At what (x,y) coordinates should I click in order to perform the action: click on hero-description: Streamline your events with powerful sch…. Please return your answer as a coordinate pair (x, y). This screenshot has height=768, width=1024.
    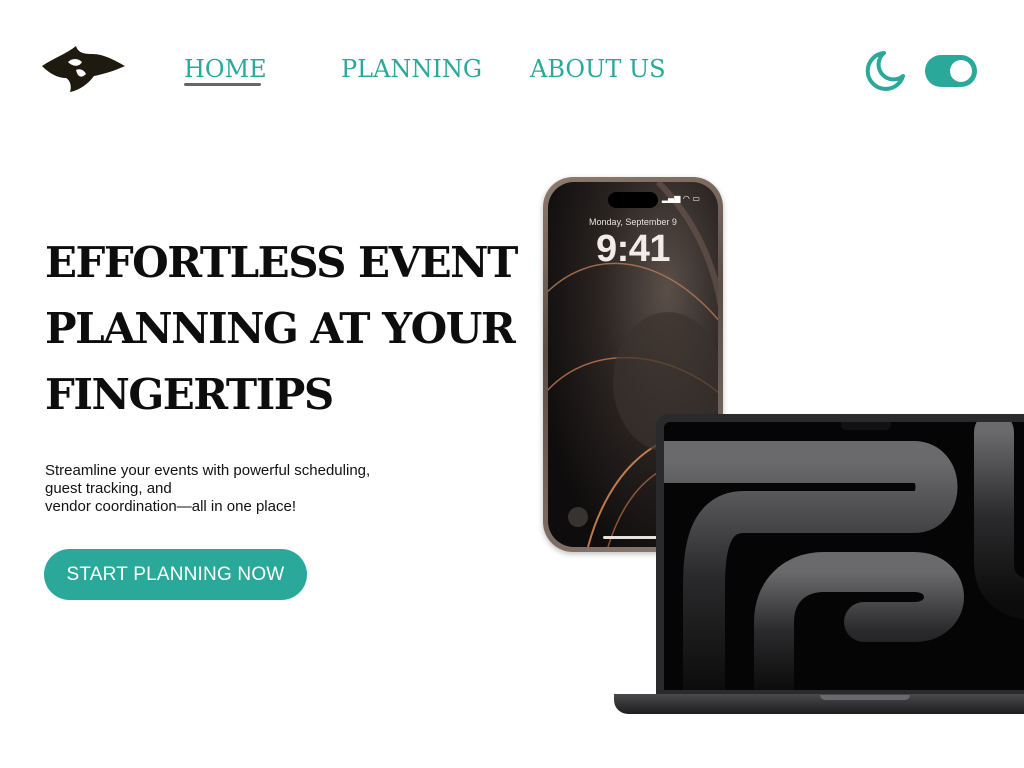
    Looking at the image, I should click on (255, 489).